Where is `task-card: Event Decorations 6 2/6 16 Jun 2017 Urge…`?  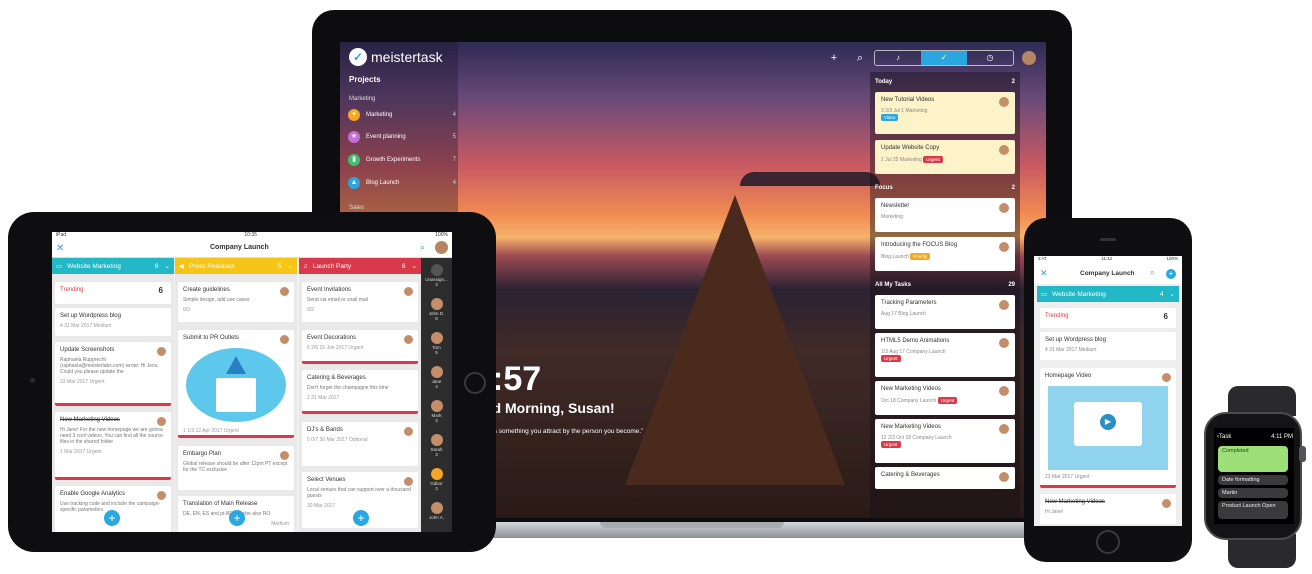 task-card: Event Decorations 6 2/6 16 Jun 2017 Urge… is located at coordinates (360, 347).